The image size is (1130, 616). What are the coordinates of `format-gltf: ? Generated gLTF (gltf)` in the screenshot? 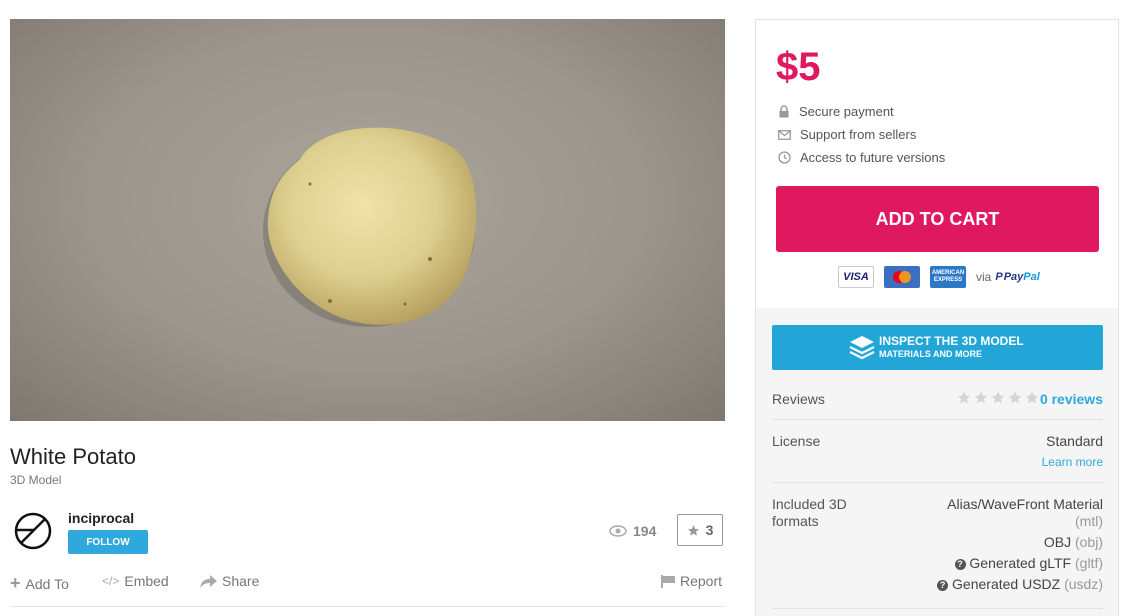 It's located at (1028, 563).